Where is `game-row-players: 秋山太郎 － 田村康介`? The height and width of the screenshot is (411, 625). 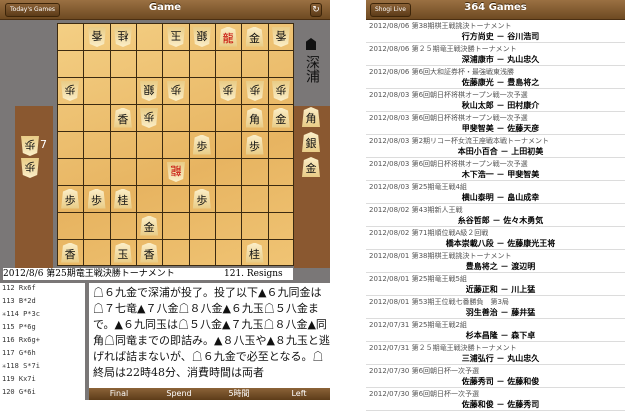
game-row-players: 秋山太郎 － 田村康介 is located at coordinates (500, 105).